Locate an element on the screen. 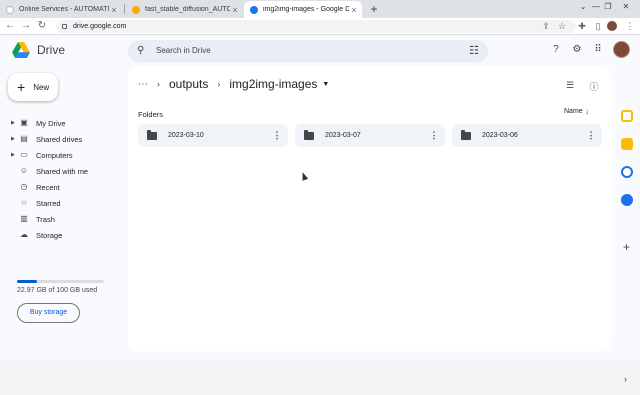 Image resolution: width=640 pixels, height=395 pixels. sidebar-item-storage: ☁ Storage is located at coordinates (60, 235).